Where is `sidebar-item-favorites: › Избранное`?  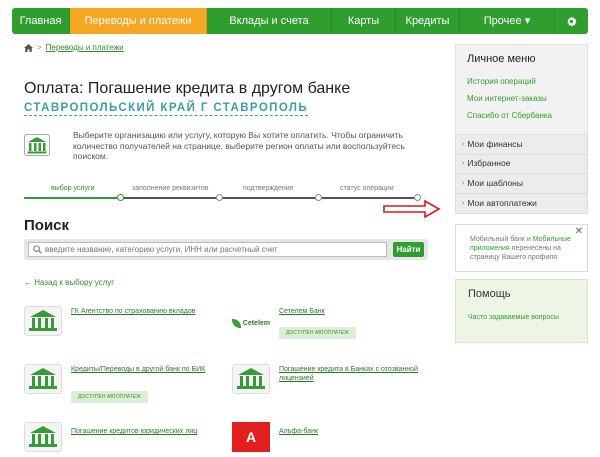
sidebar-item-favorites: › Избранное is located at coordinates (521, 164).